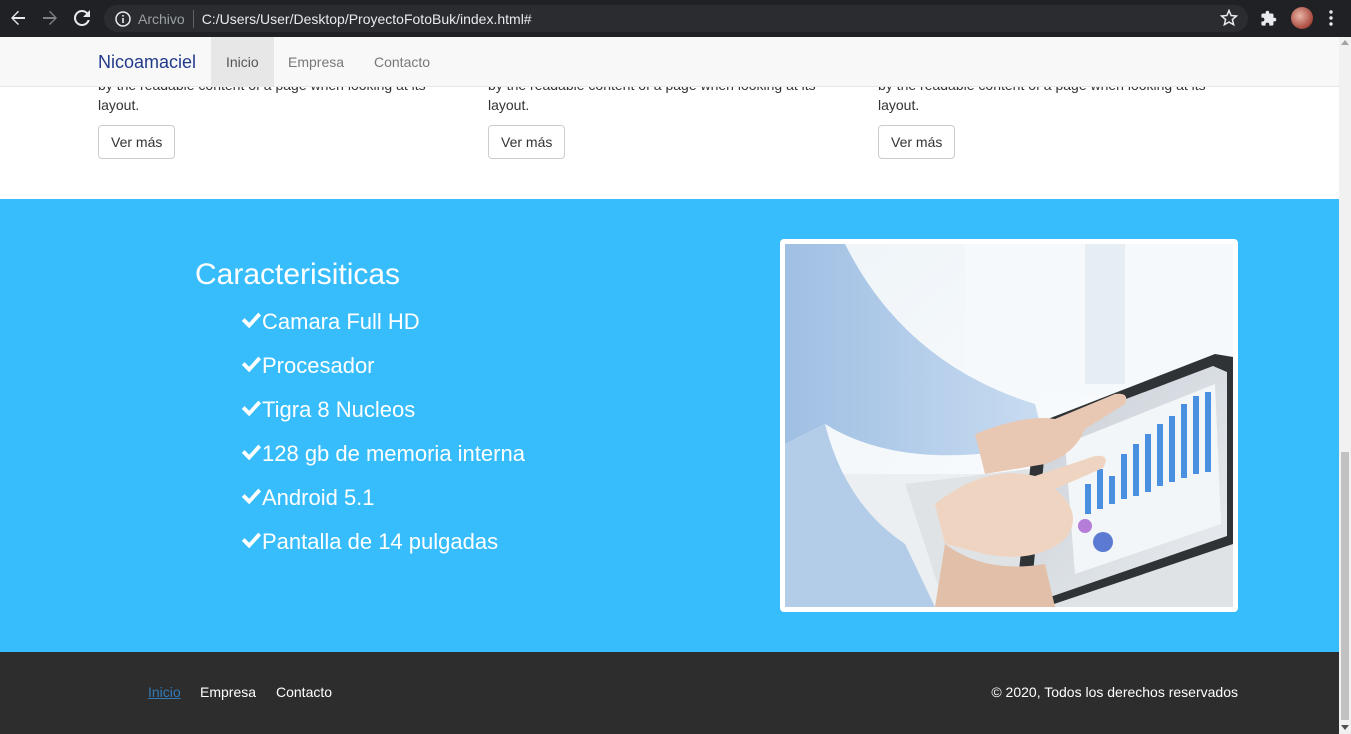  I want to click on footer-link-empresa: Empresa, so click(228, 692).